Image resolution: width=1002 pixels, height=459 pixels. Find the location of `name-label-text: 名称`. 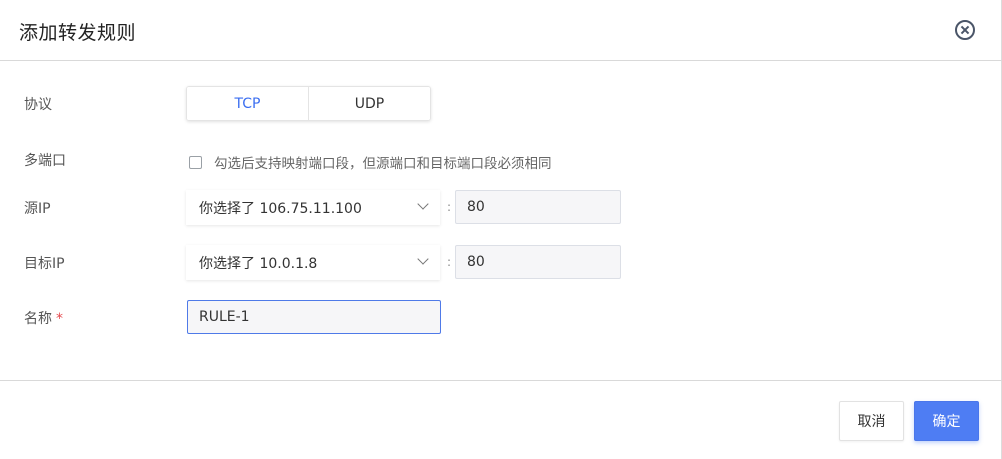

name-label-text: 名称 is located at coordinates (38, 319).